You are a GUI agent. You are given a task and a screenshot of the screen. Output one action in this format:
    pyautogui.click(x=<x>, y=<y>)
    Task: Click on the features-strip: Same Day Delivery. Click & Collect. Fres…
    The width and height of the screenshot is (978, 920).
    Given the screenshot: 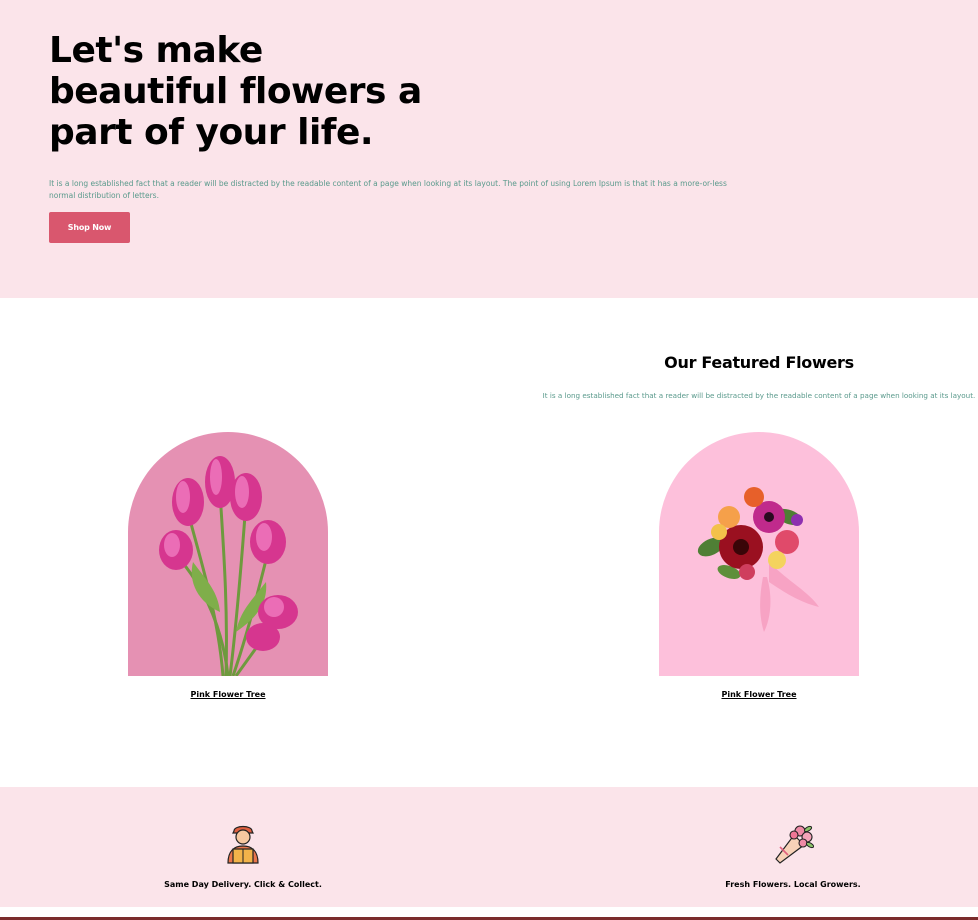 What is the action you would take?
    pyautogui.click(x=489, y=847)
    